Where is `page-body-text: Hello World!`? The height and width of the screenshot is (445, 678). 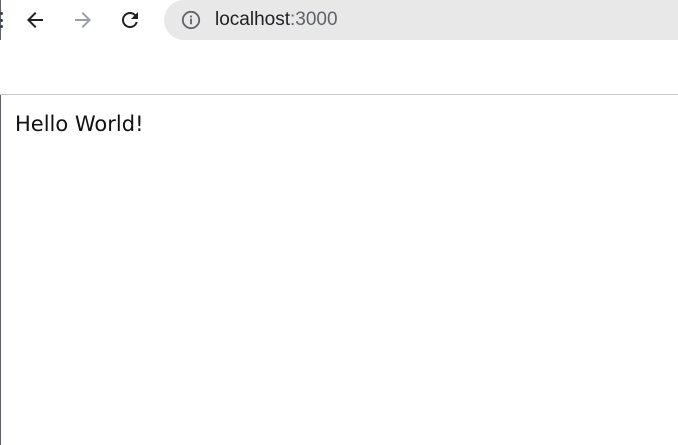
page-body-text: Hello World! is located at coordinates (79, 124).